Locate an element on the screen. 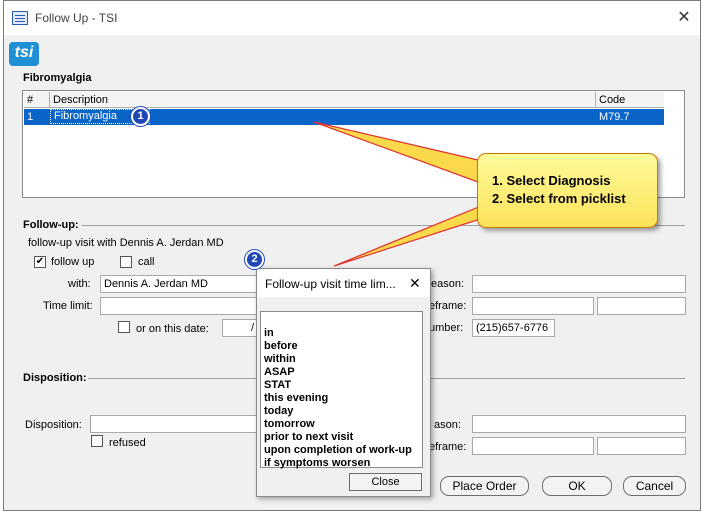 This screenshot has width=704, height=513. list-item: ASAP is located at coordinates (279, 372).